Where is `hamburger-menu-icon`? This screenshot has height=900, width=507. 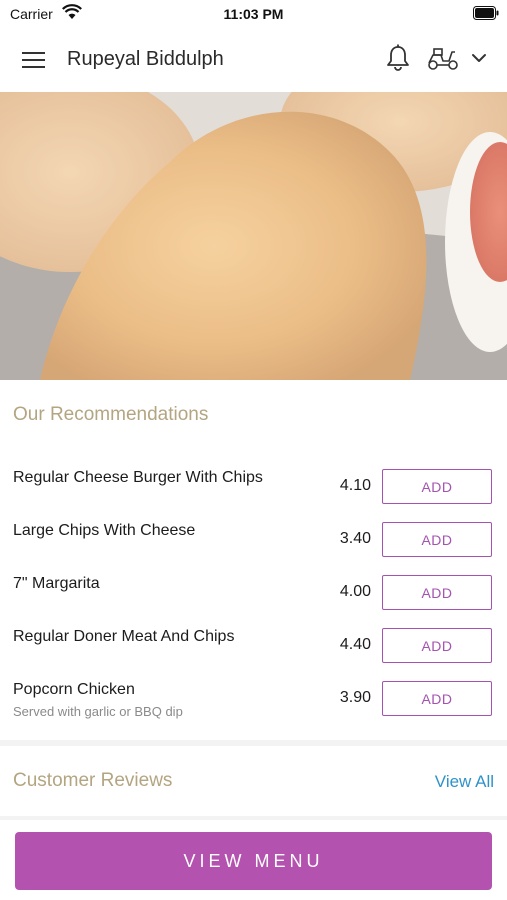 hamburger-menu-icon is located at coordinates (34, 60).